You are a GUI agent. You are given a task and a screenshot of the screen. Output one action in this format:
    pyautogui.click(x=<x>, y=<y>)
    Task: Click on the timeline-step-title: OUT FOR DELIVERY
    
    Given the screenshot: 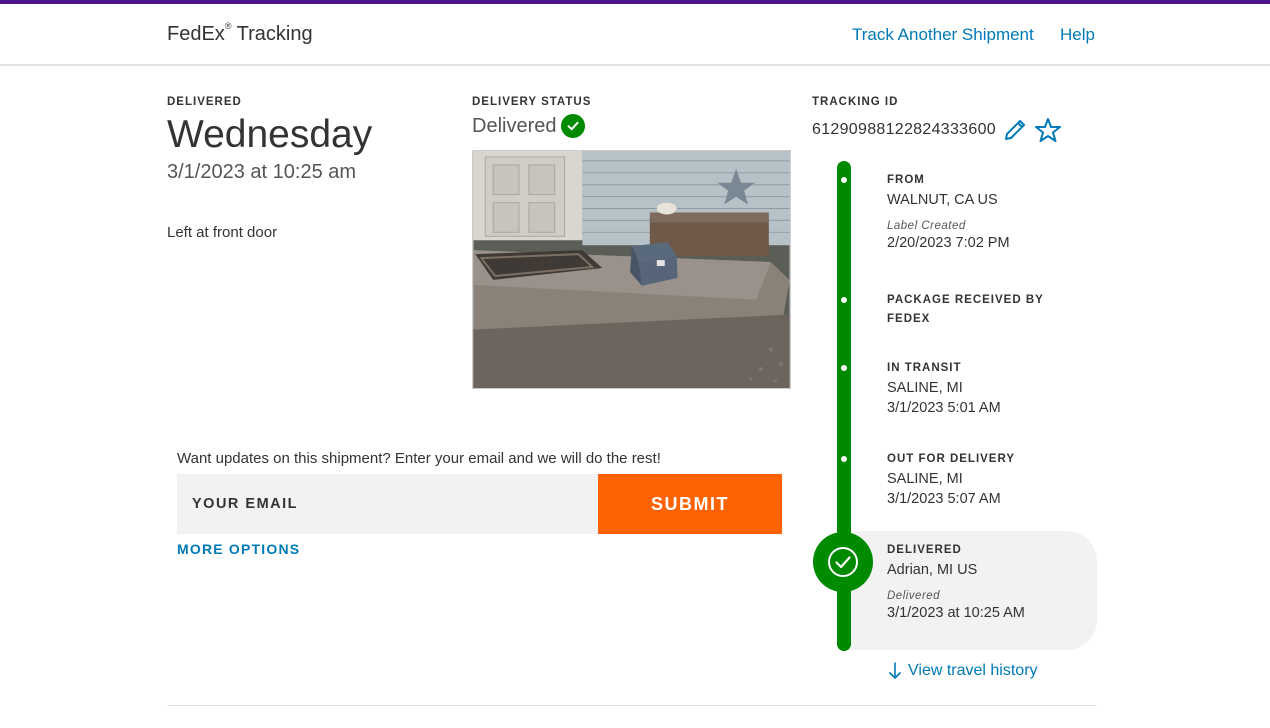 What is the action you would take?
    pyautogui.click(x=951, y=459)
    